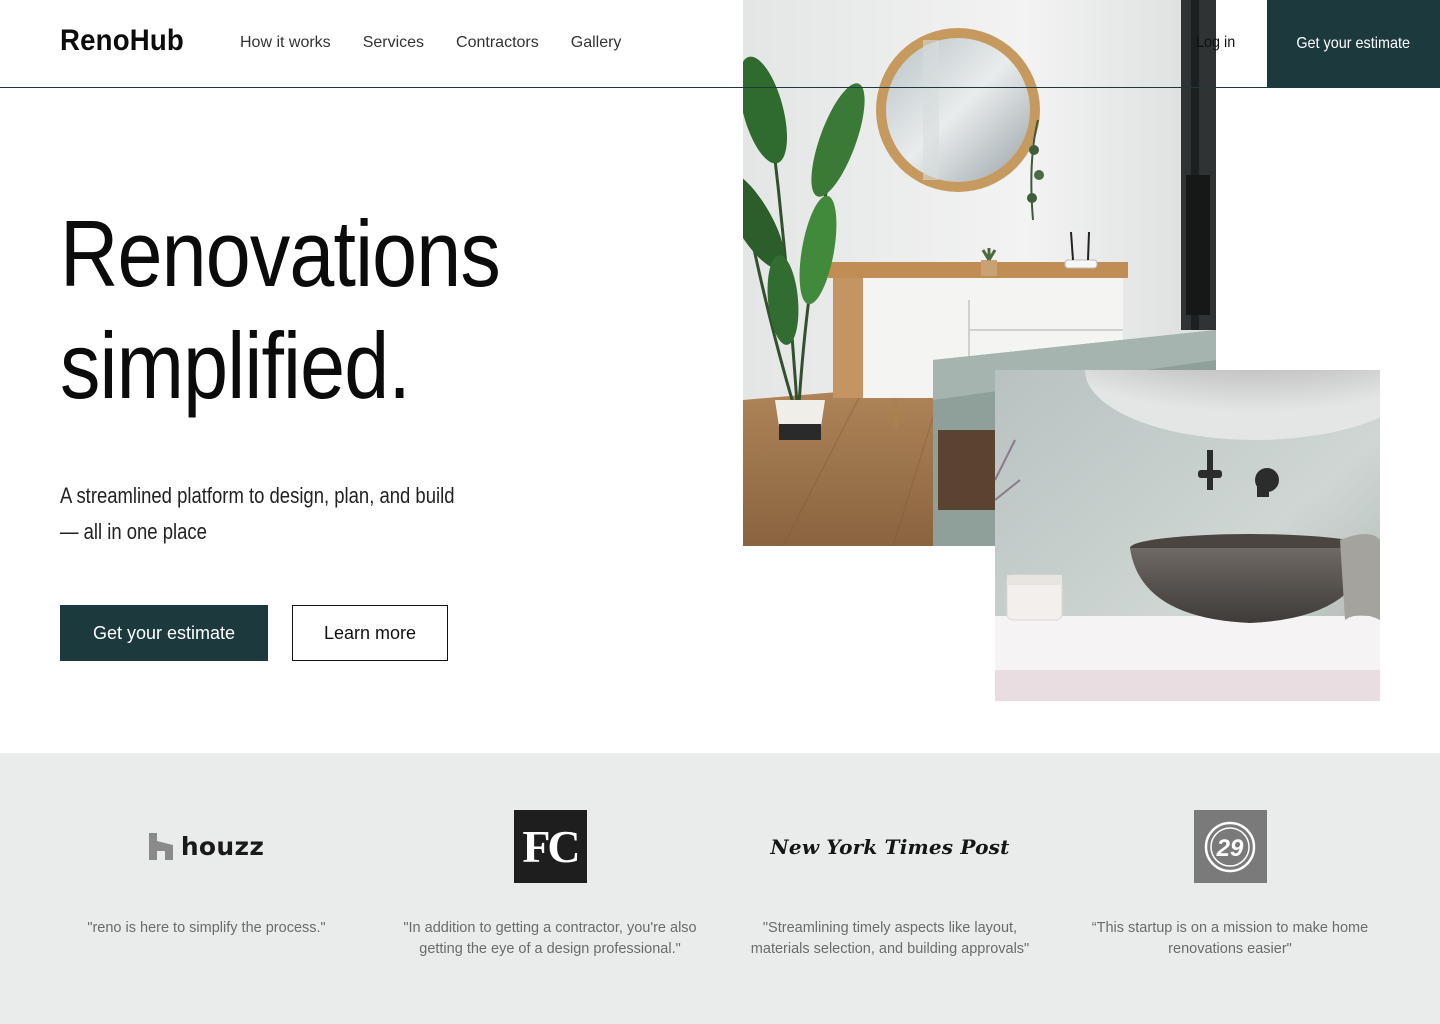 The image size is (1440, 1024). I want to click on fc-logo: FC, so click(550, 846).